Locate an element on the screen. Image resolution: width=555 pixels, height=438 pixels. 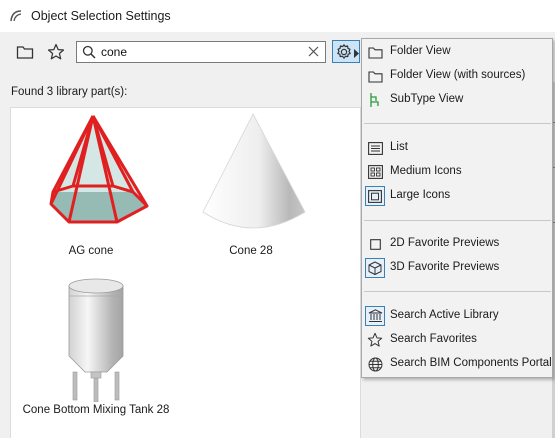
menu-item-list: List is located at coordinates (457, 148).